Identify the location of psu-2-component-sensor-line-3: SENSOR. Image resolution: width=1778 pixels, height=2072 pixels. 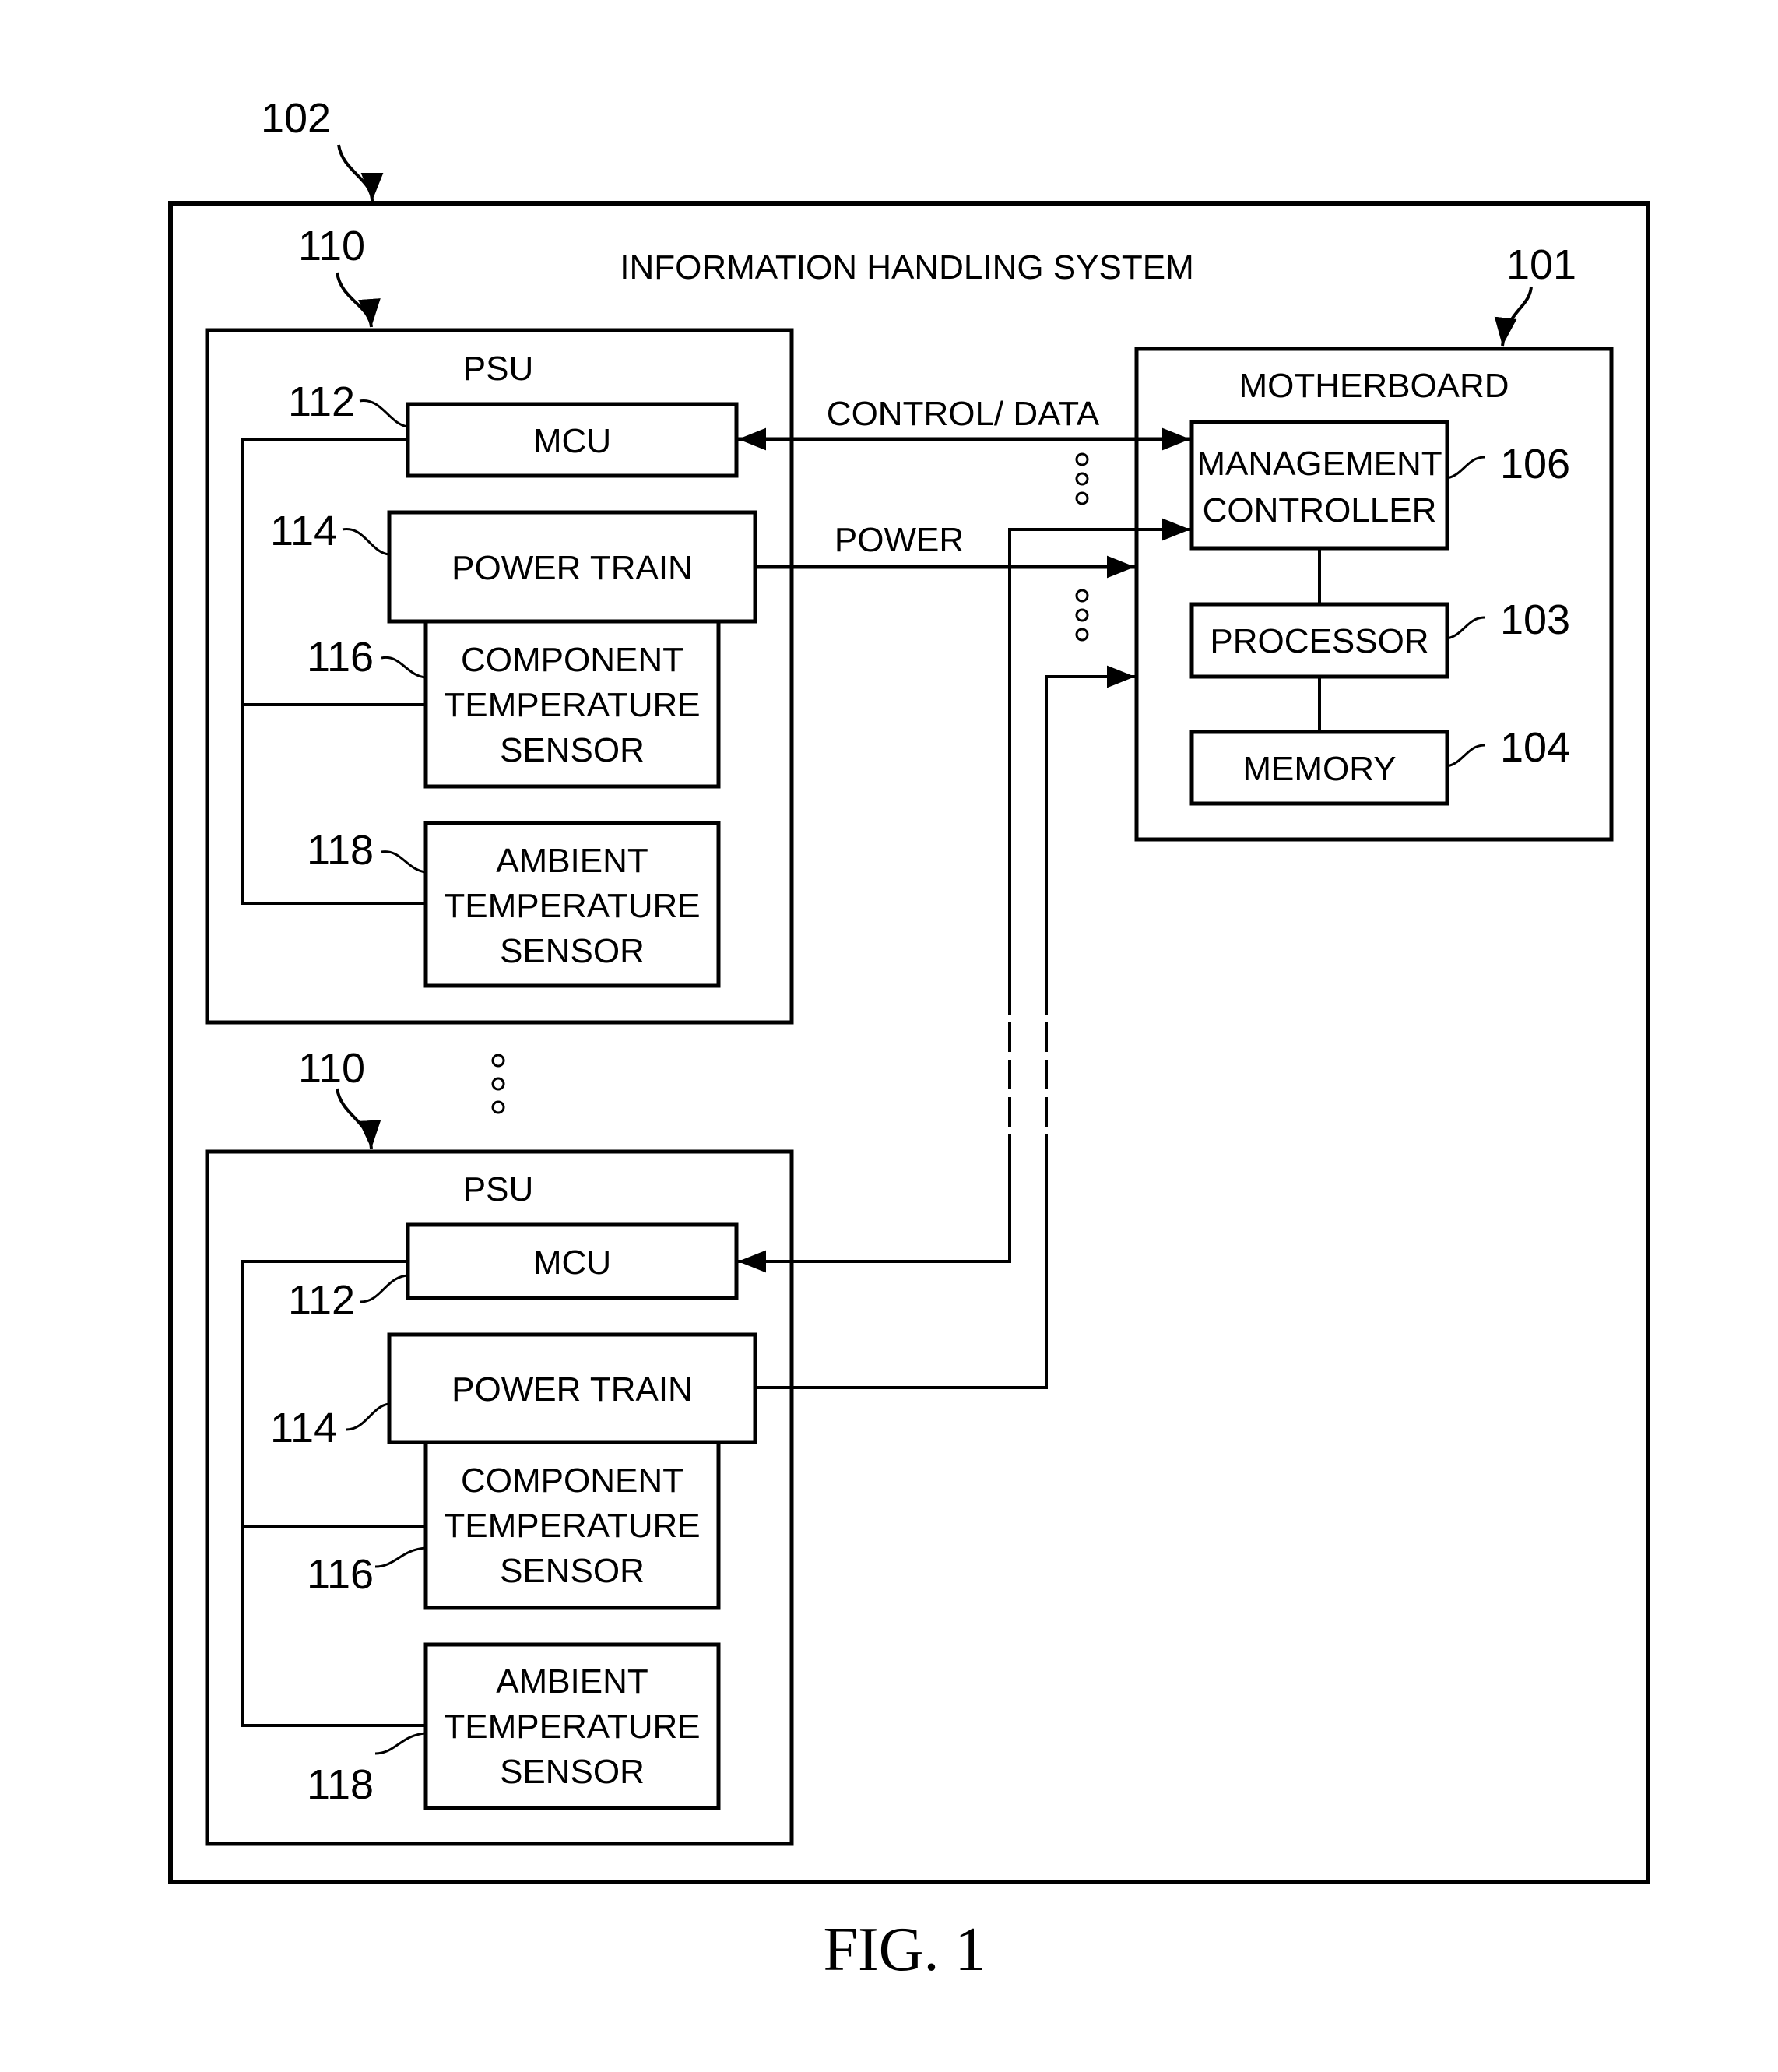
(572, 1571).